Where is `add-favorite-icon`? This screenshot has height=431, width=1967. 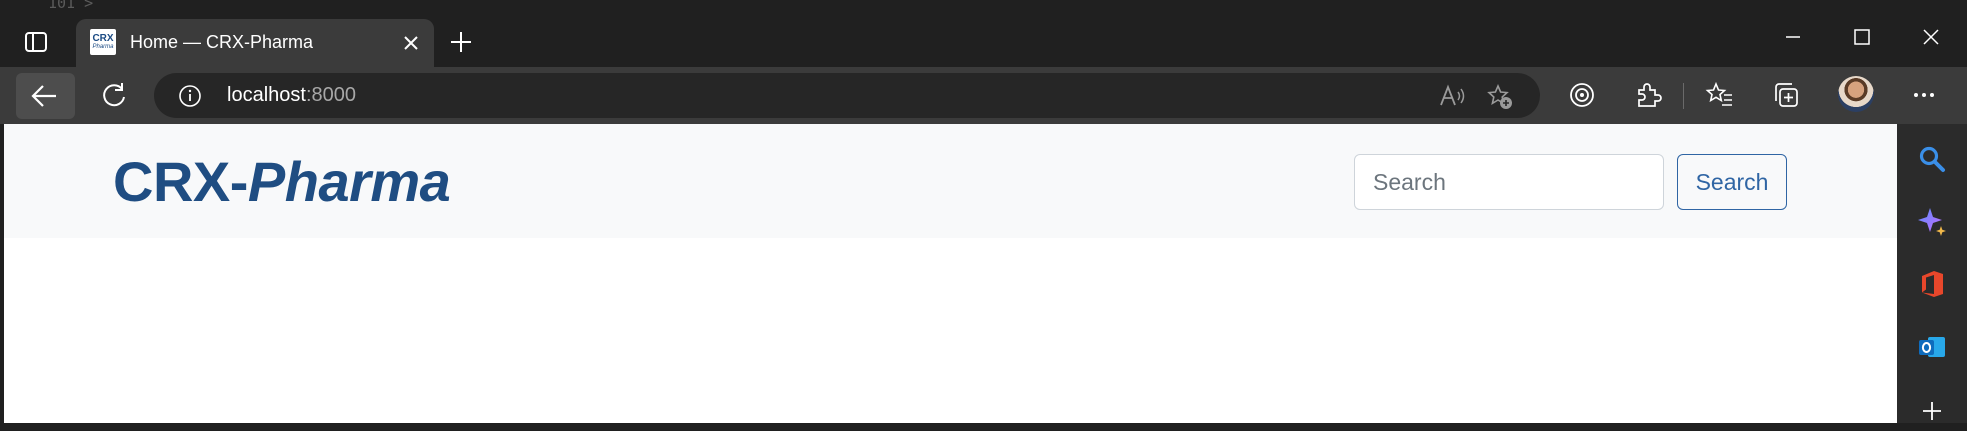 add-favorite-icon is located at coordinates (1500, 97).